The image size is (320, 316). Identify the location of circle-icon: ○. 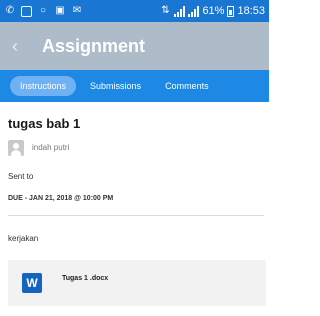
(43, 10).